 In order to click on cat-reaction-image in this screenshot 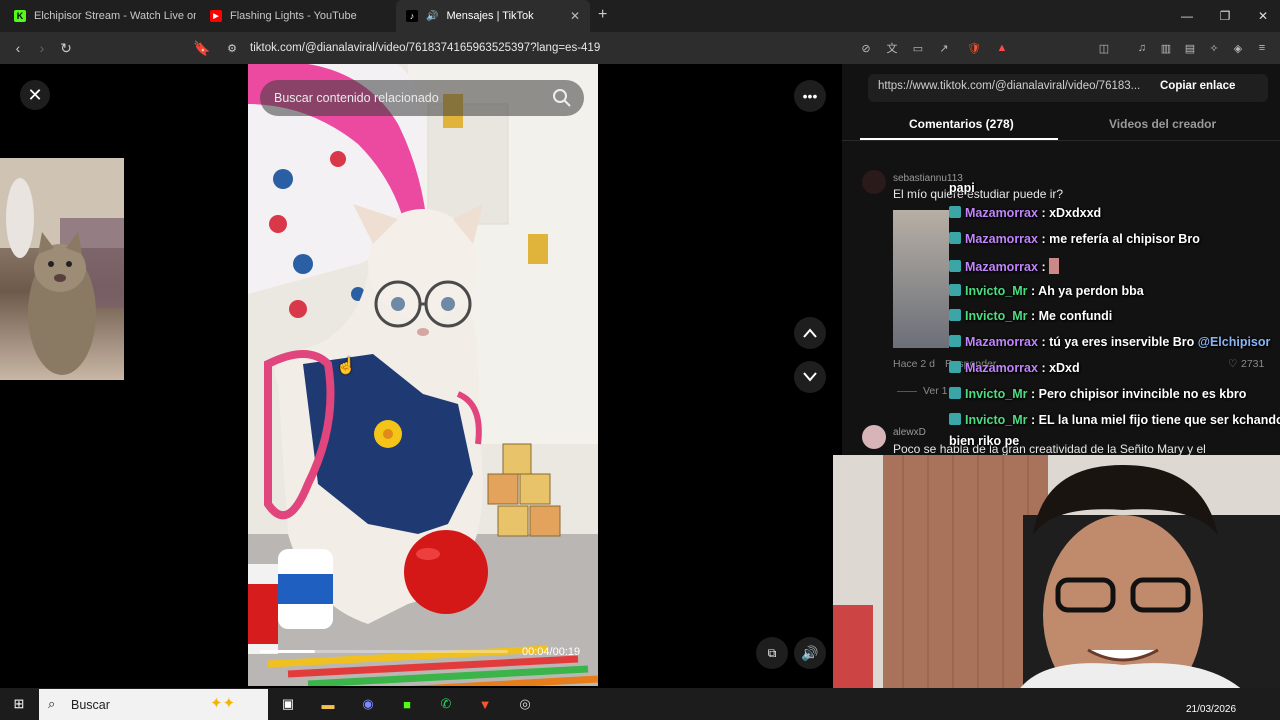, I will do `click(62, 269)`.